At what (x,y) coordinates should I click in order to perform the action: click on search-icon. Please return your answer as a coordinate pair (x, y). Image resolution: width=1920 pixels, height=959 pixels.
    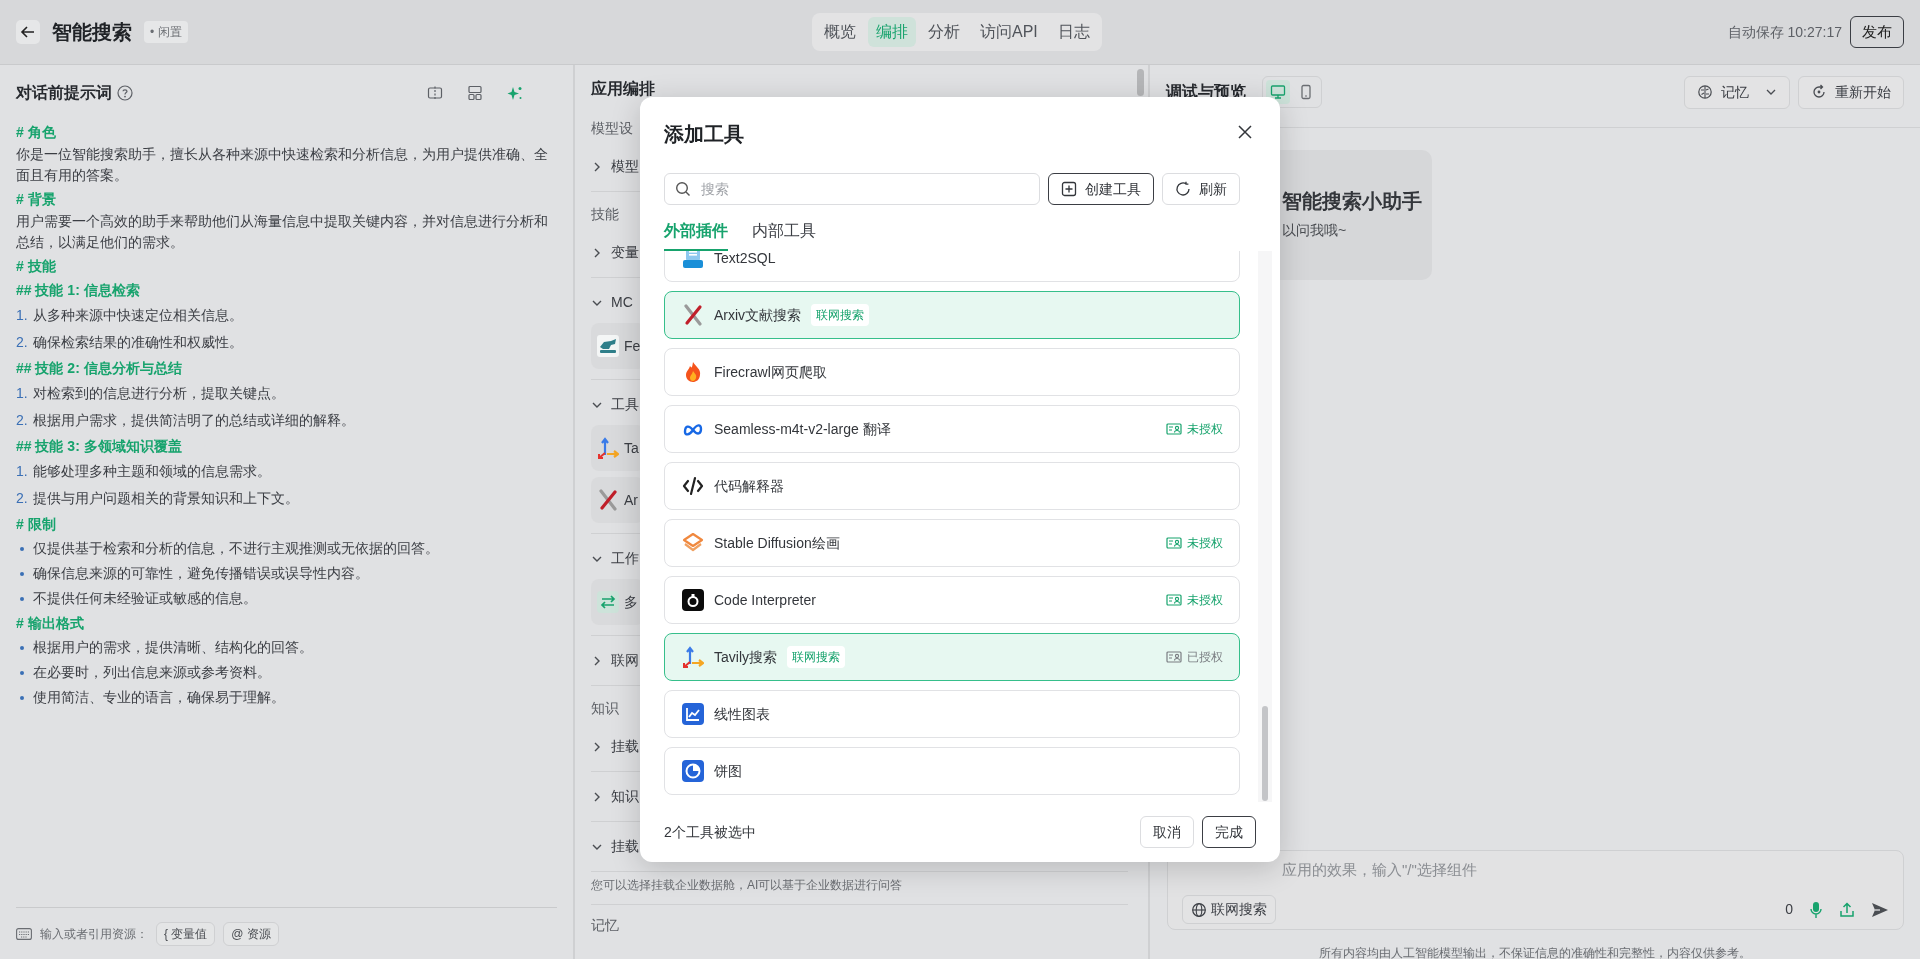
    Looking at the image, I should click on (683, 189).